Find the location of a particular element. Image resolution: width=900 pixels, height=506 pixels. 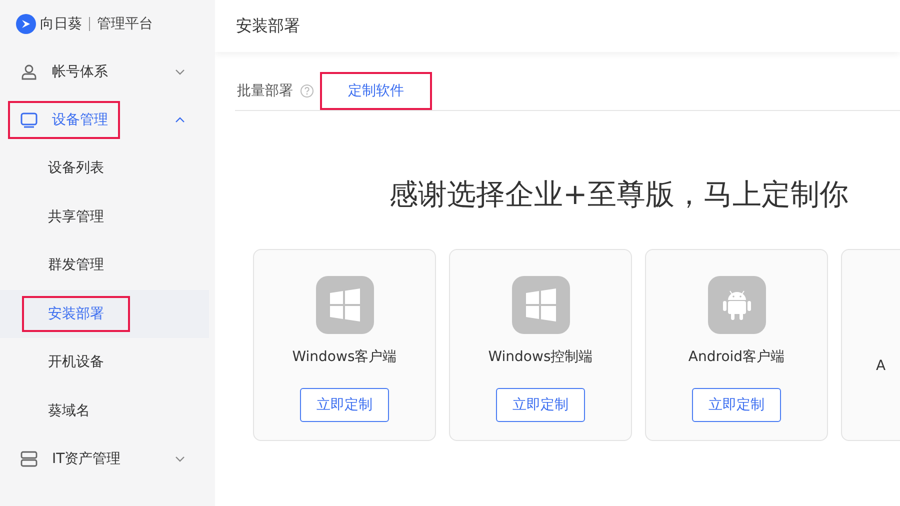

user-icon is located at coordinates (29, 72).